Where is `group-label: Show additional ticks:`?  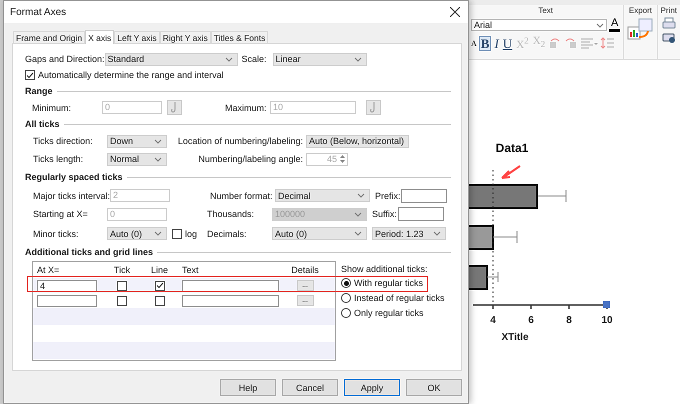
group-label: Show additional ticks: is located at coordinates (385, 269).